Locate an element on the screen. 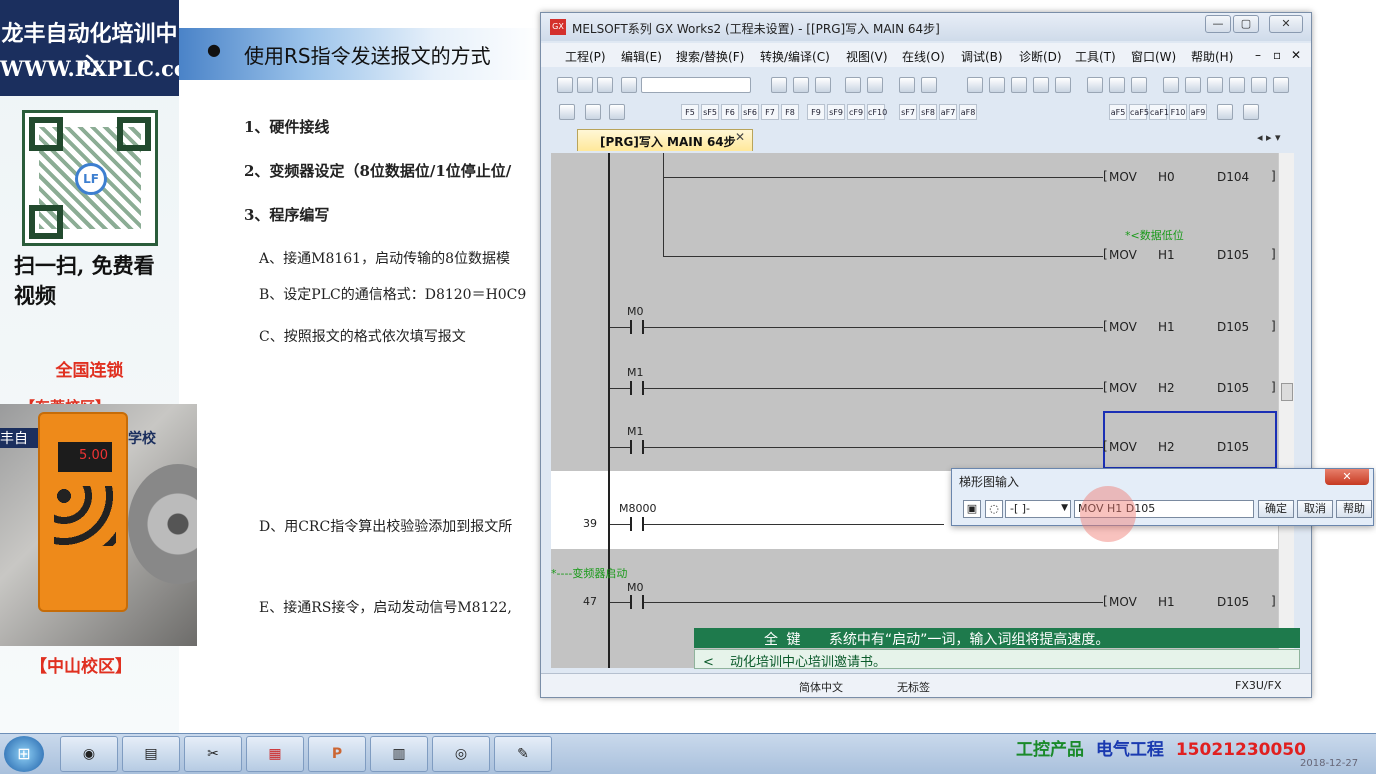 The image size is (1376, 774). start-button: ⊞ is located at coordinates (24, 754).